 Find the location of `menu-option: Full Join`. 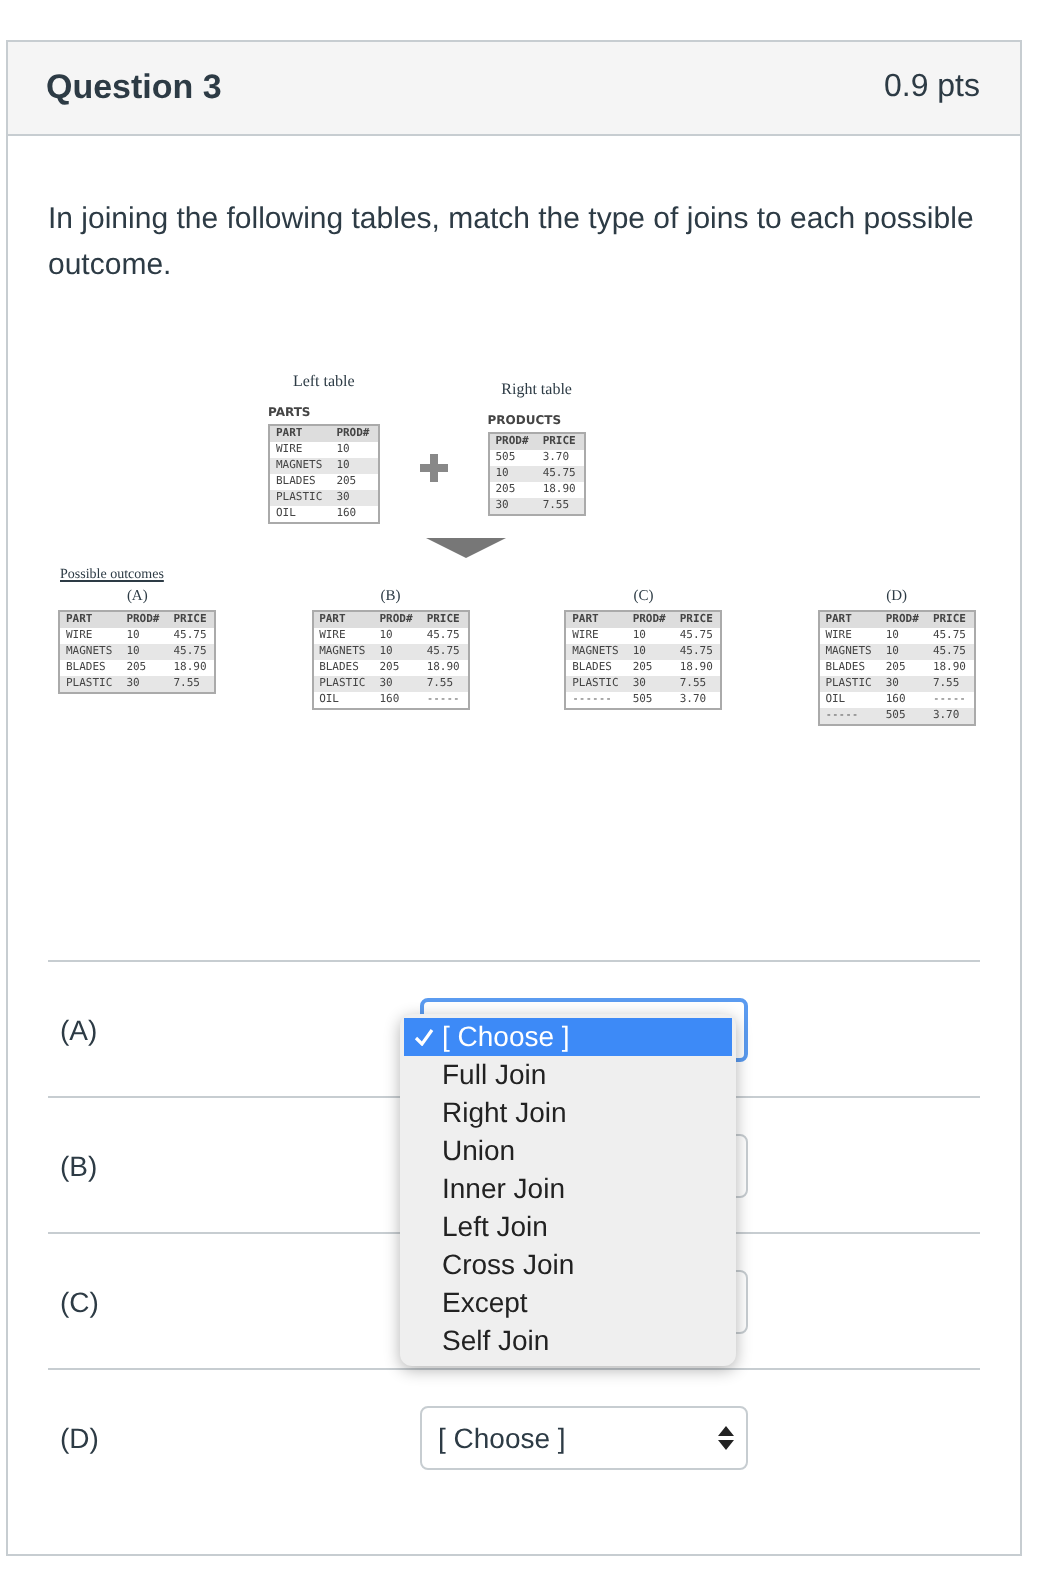

menu-option: Full Join is located at coordinates (568, 1074).